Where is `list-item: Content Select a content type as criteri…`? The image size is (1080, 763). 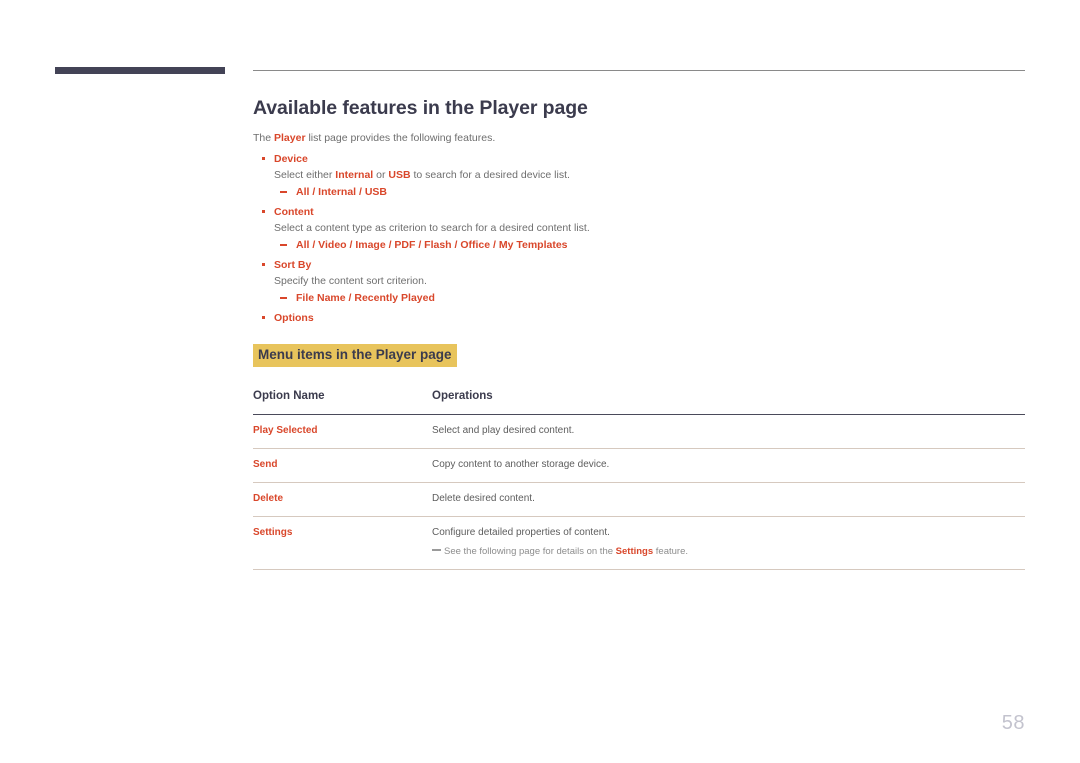
list-item: Content Select a content type as criteri… is located at coordinates (639, 229).